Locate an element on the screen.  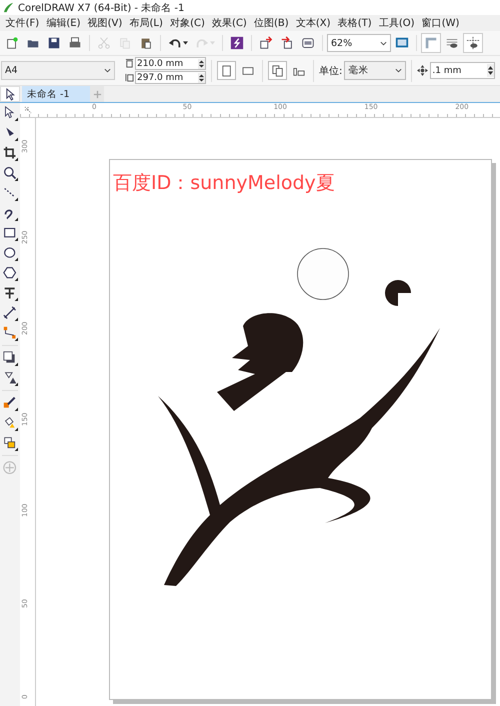
menu-item: 布局(L) is located at coordinates (146, 23).